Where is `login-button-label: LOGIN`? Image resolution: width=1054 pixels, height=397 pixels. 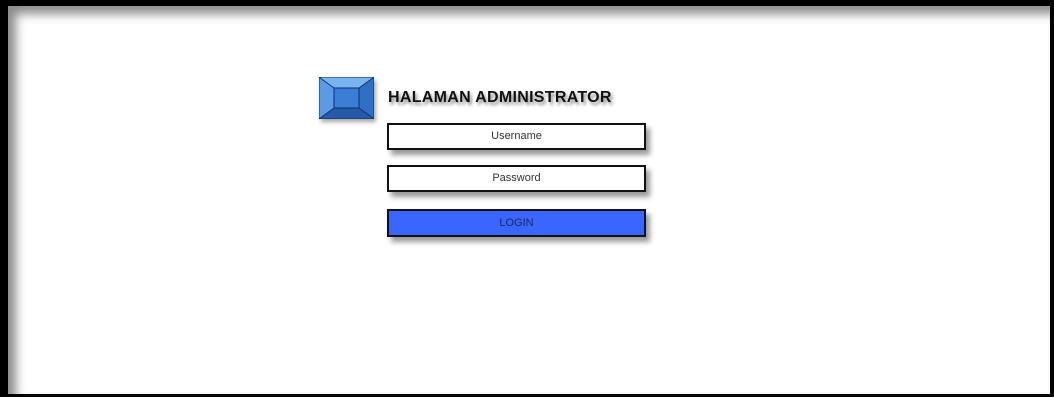 login-button-label: LOGIN is located at coordinates (516, 223).